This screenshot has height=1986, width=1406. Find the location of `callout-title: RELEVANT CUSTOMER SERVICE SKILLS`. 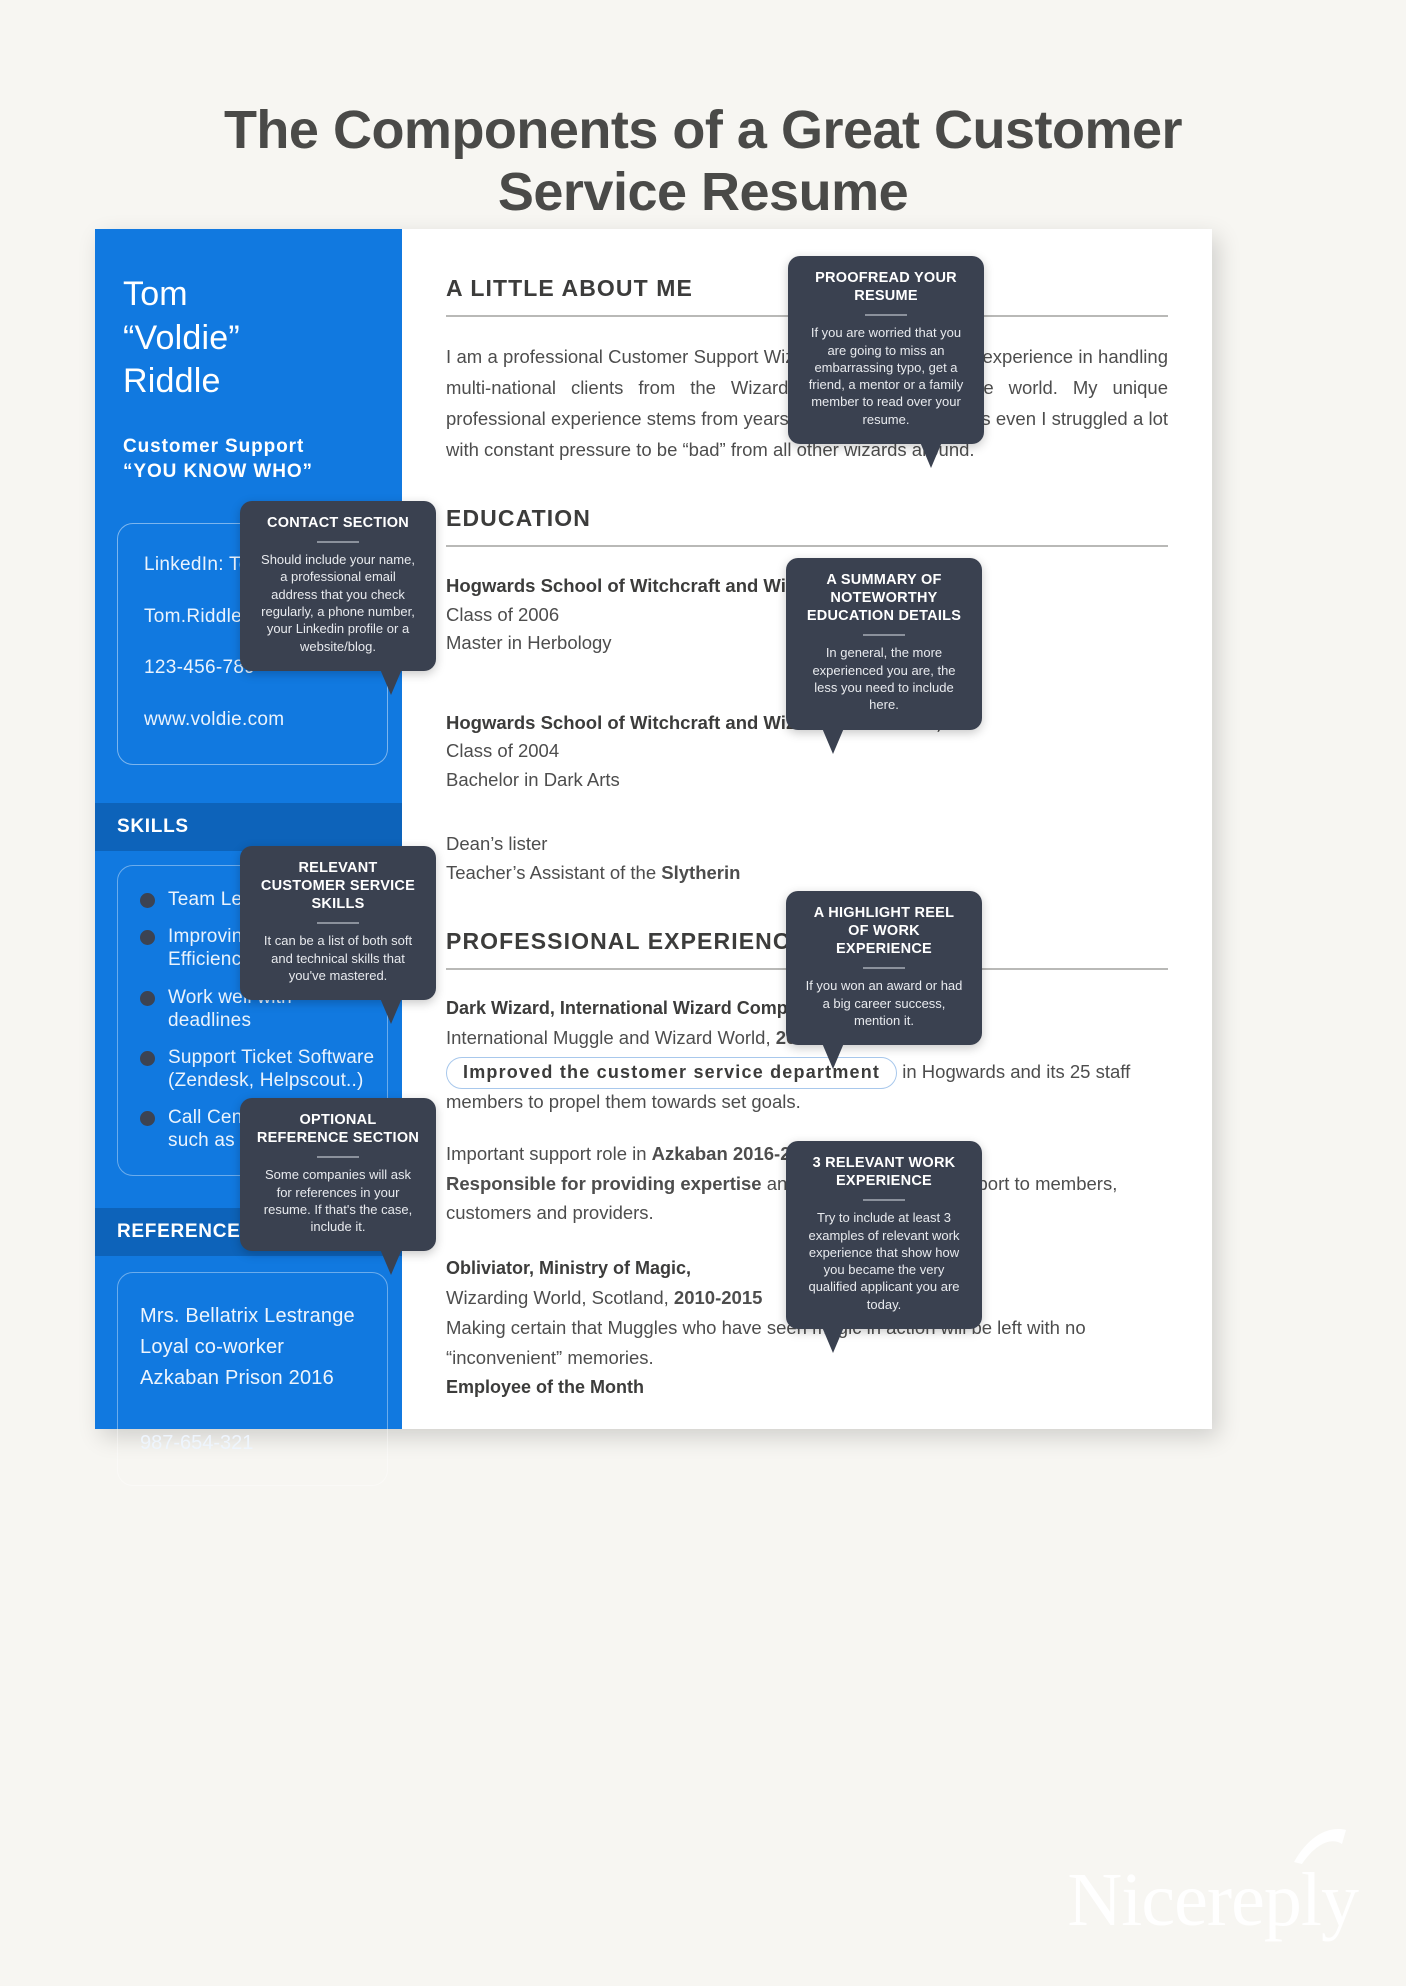

callout-title: RELEVANT CUSTOMER SERVICE SKILLS is located at coordinates (338, 886).